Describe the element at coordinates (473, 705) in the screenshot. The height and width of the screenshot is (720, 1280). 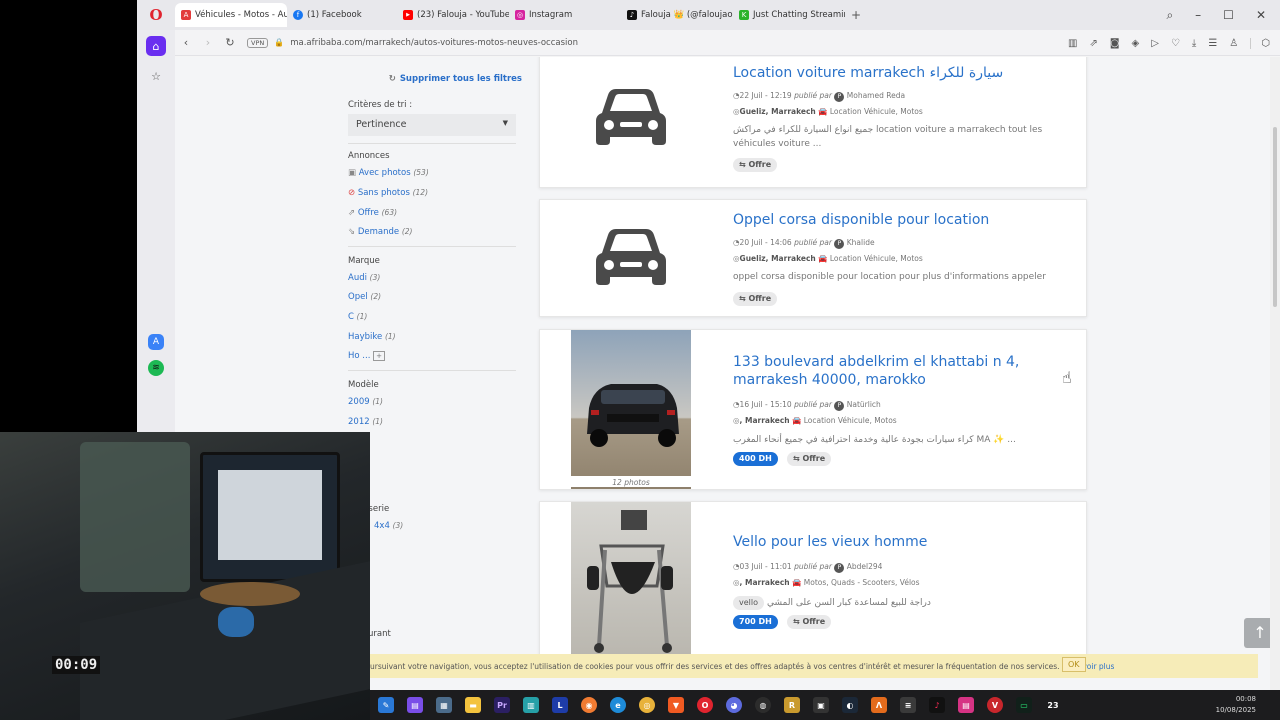
I see `folder-icon: ▬` at that location.